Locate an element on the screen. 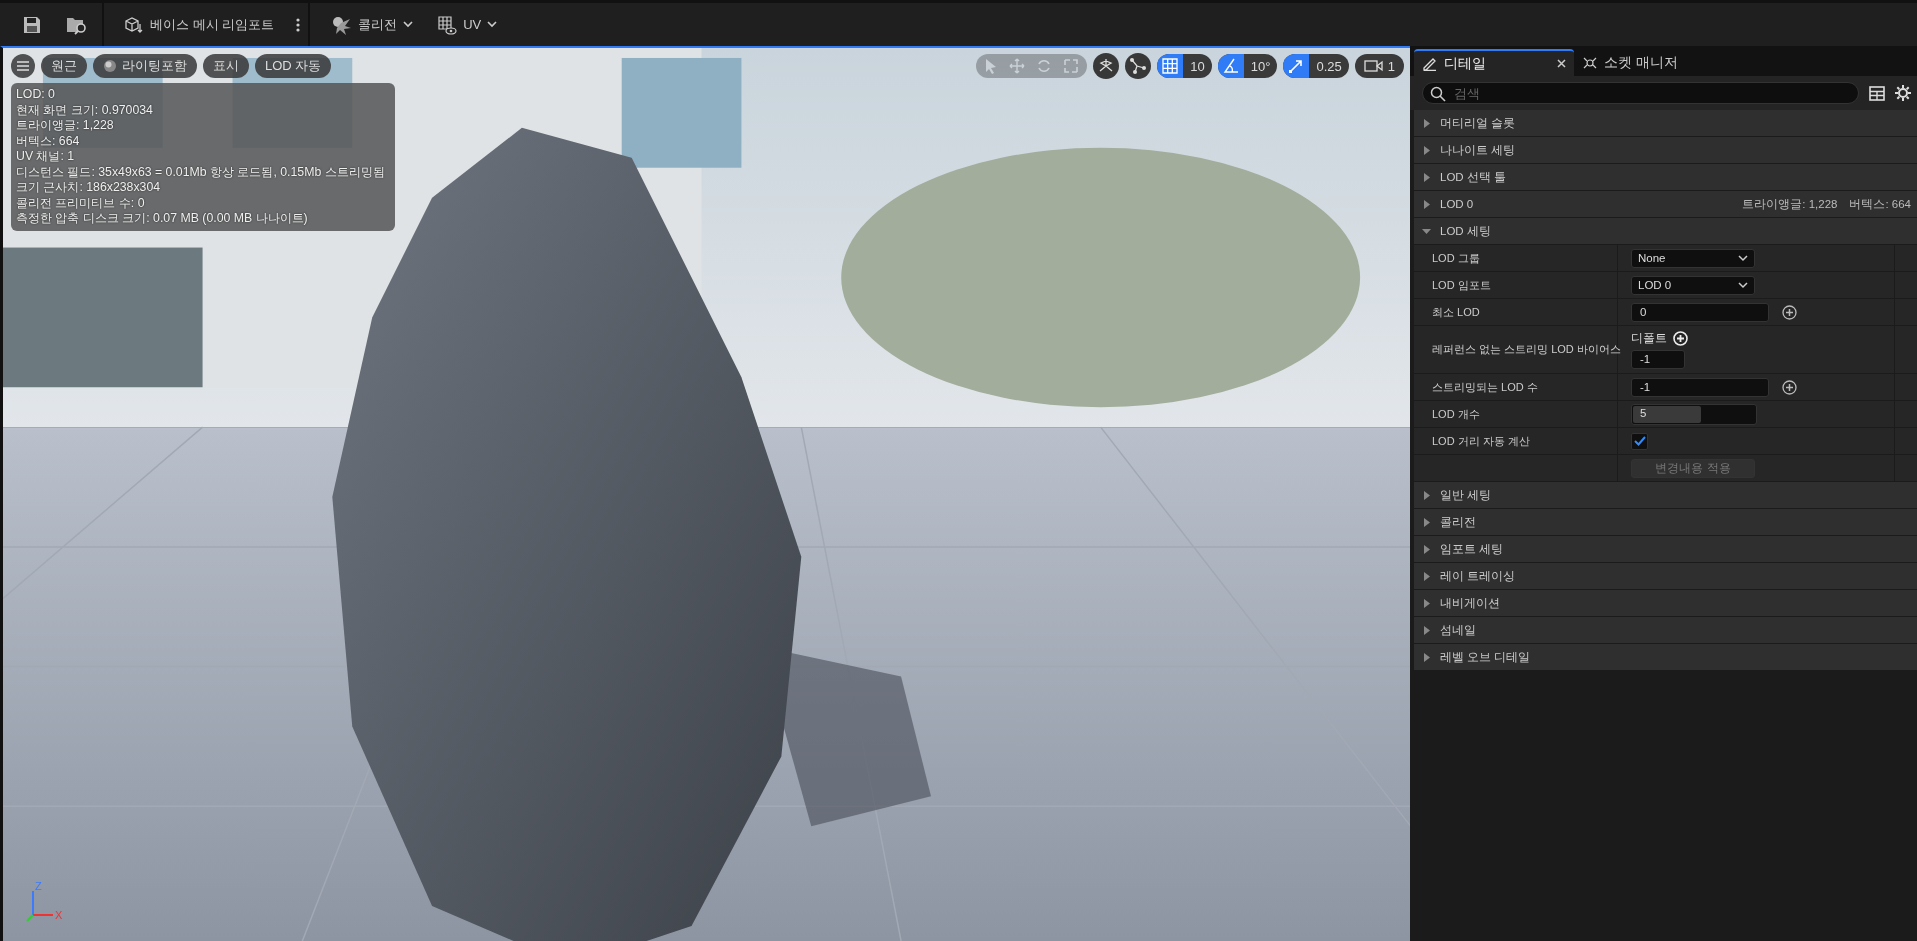 The width and height of the screenshot is (1917, 941). stat-line: 측정한 압축 디스크 크기: 0.07 MB (0.00 MB 나나이트) is located at coordinates (162, 219).